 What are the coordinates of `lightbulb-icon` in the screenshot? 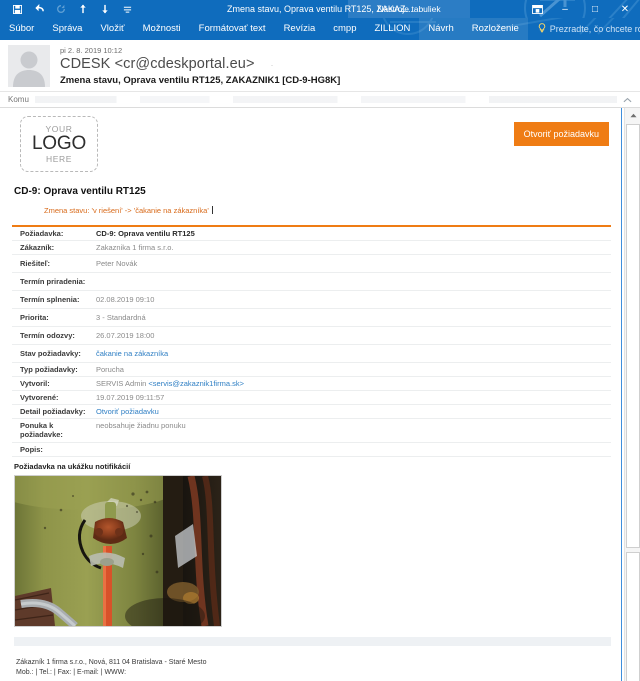 It's located at (542, 29).